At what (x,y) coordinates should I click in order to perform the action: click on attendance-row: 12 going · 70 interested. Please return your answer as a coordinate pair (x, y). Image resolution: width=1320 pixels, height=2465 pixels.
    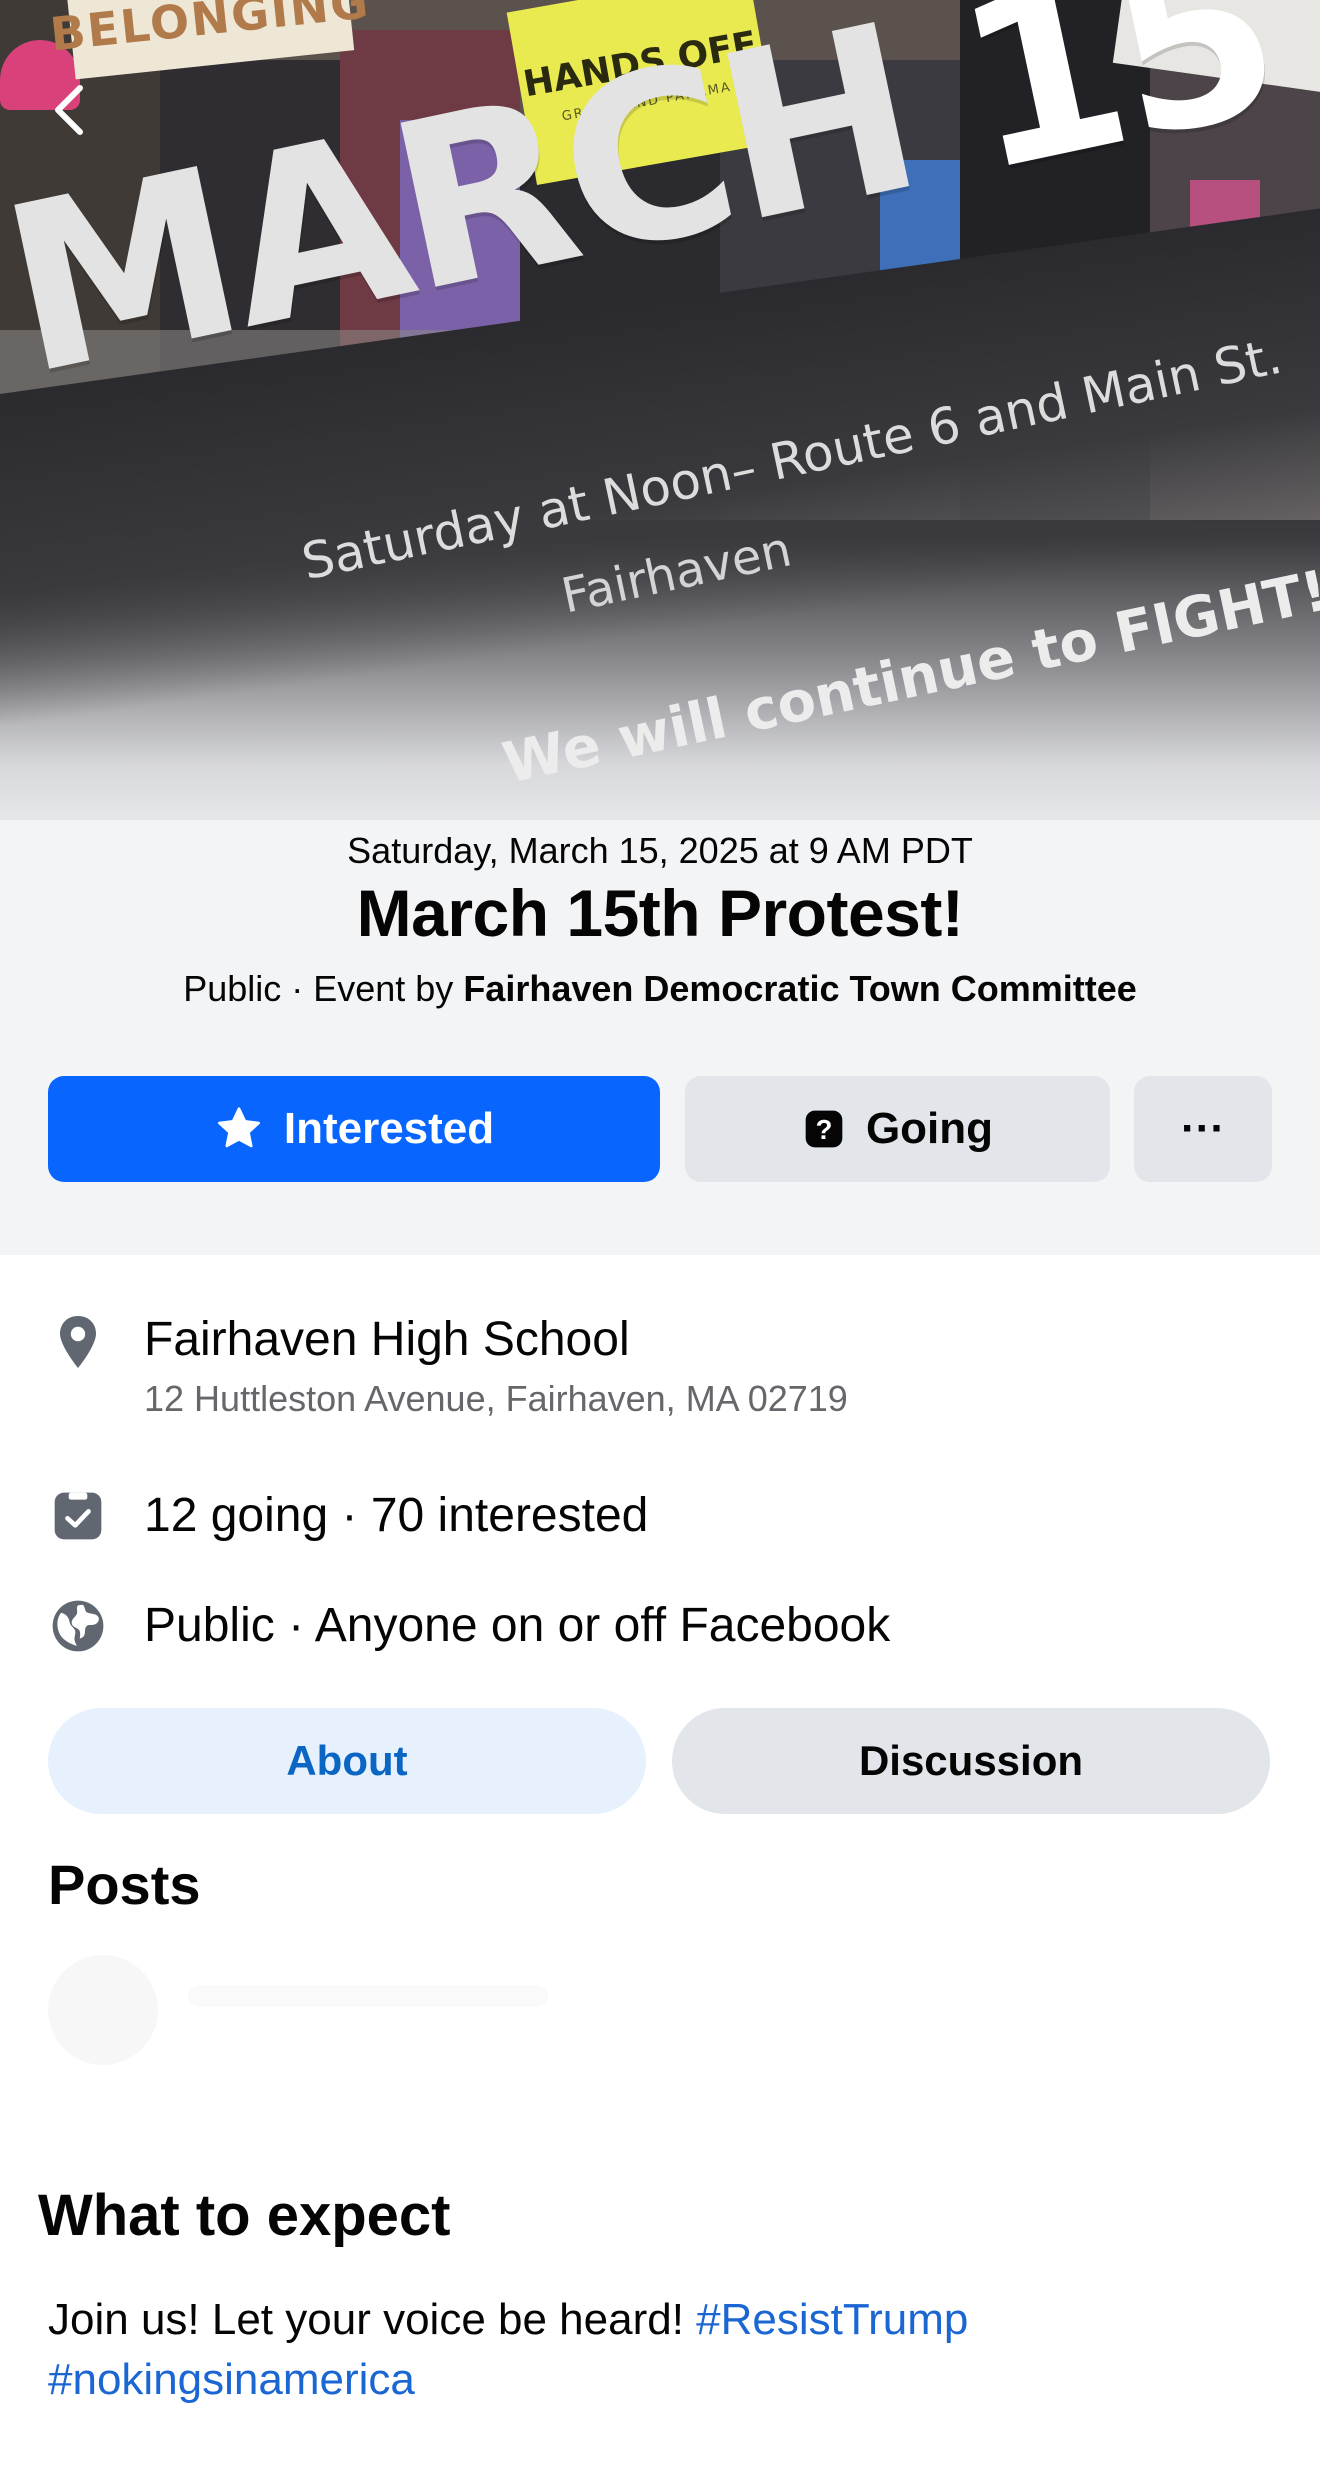
    Looking at the image, I should click on (348, 1516).